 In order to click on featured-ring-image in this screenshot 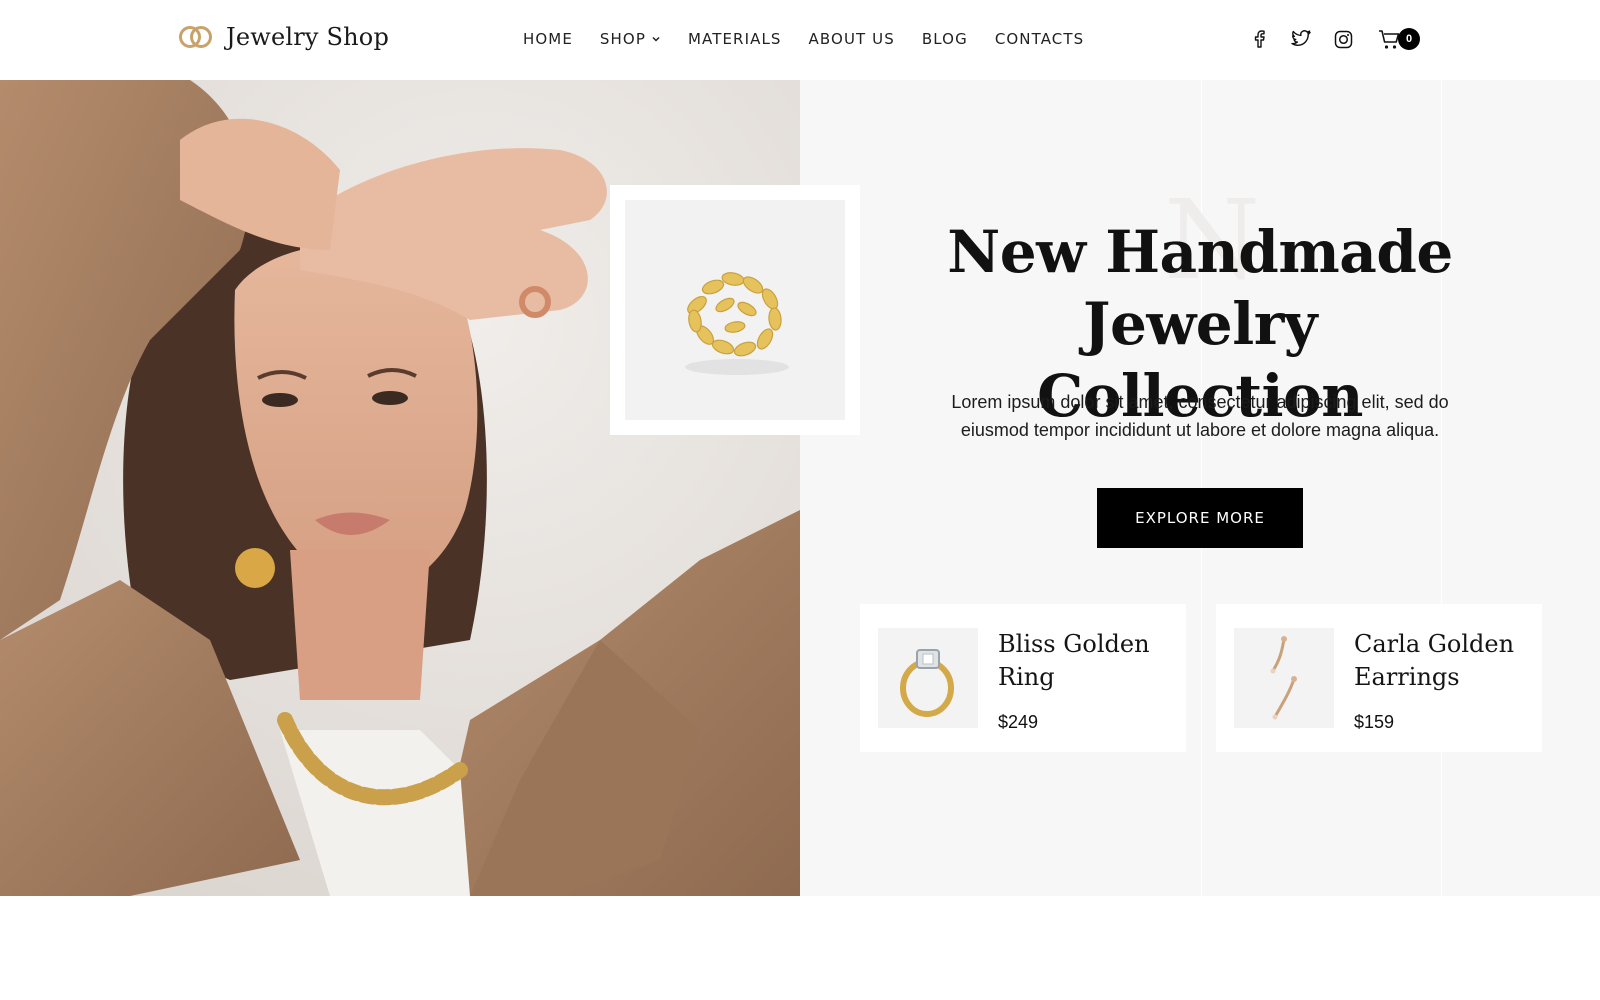, I will do `click(735, 310)`.